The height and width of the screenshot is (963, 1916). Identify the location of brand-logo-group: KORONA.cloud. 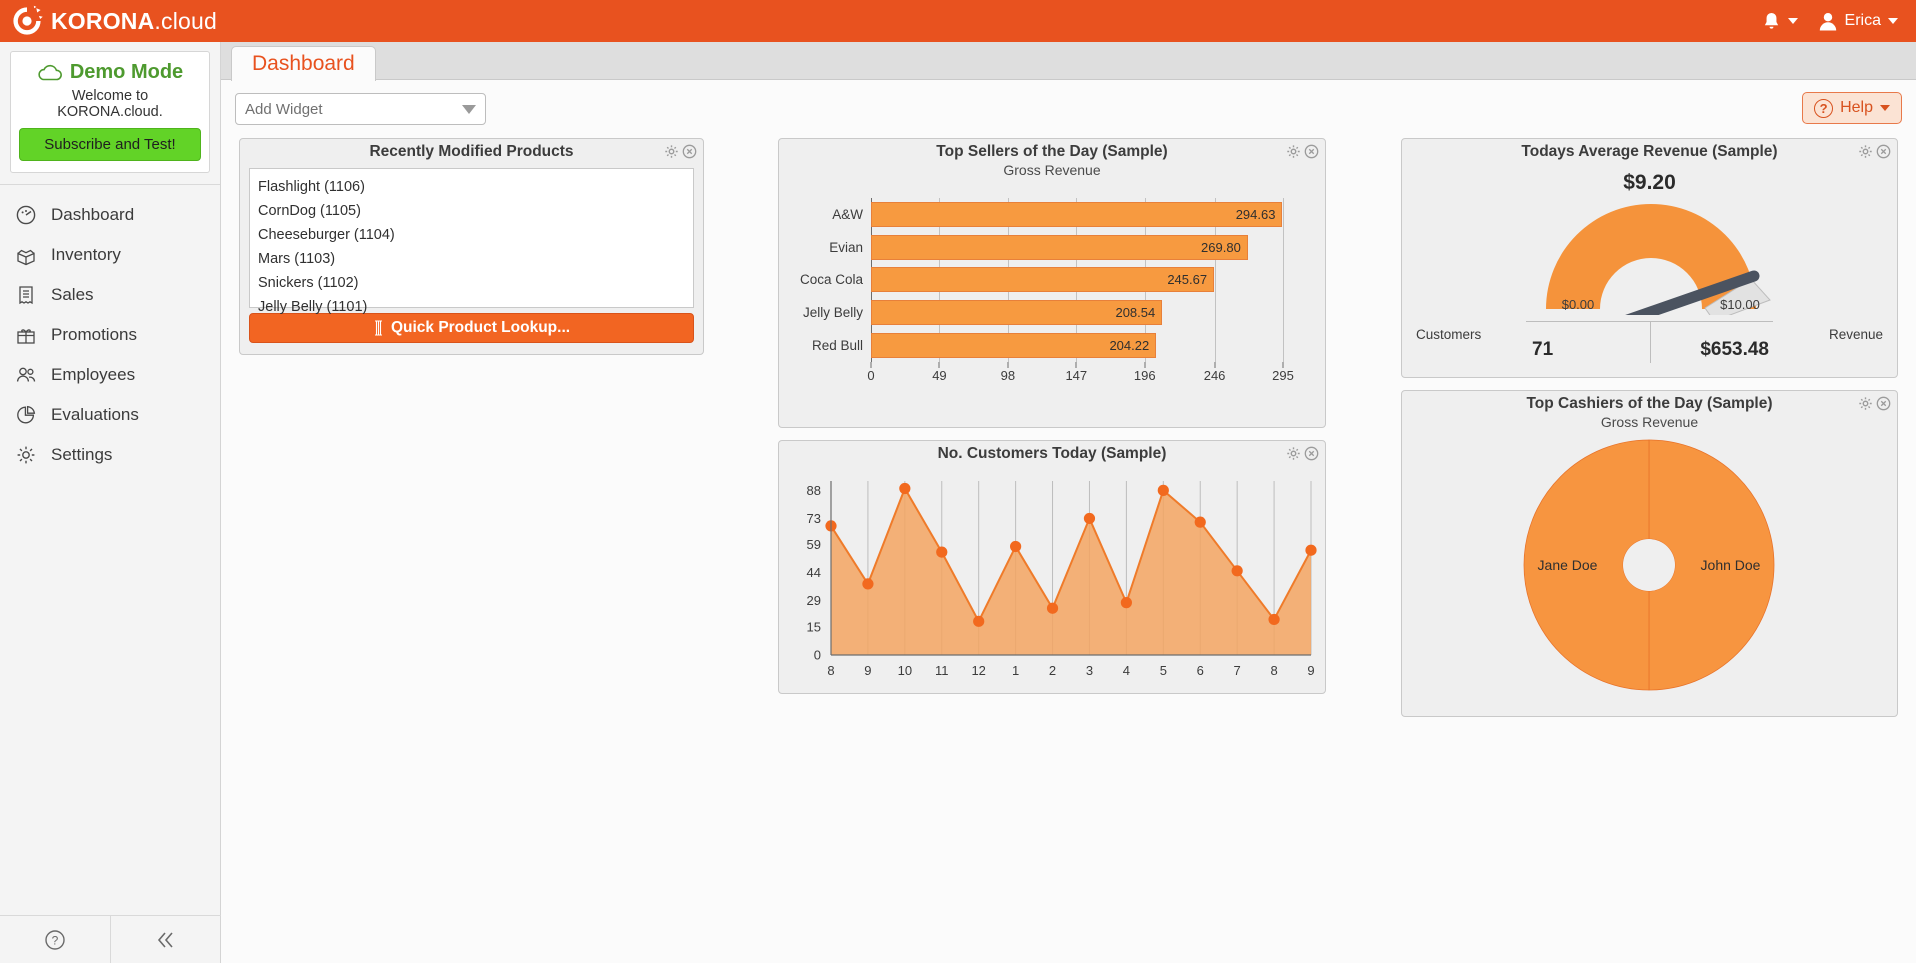
(113, 21).